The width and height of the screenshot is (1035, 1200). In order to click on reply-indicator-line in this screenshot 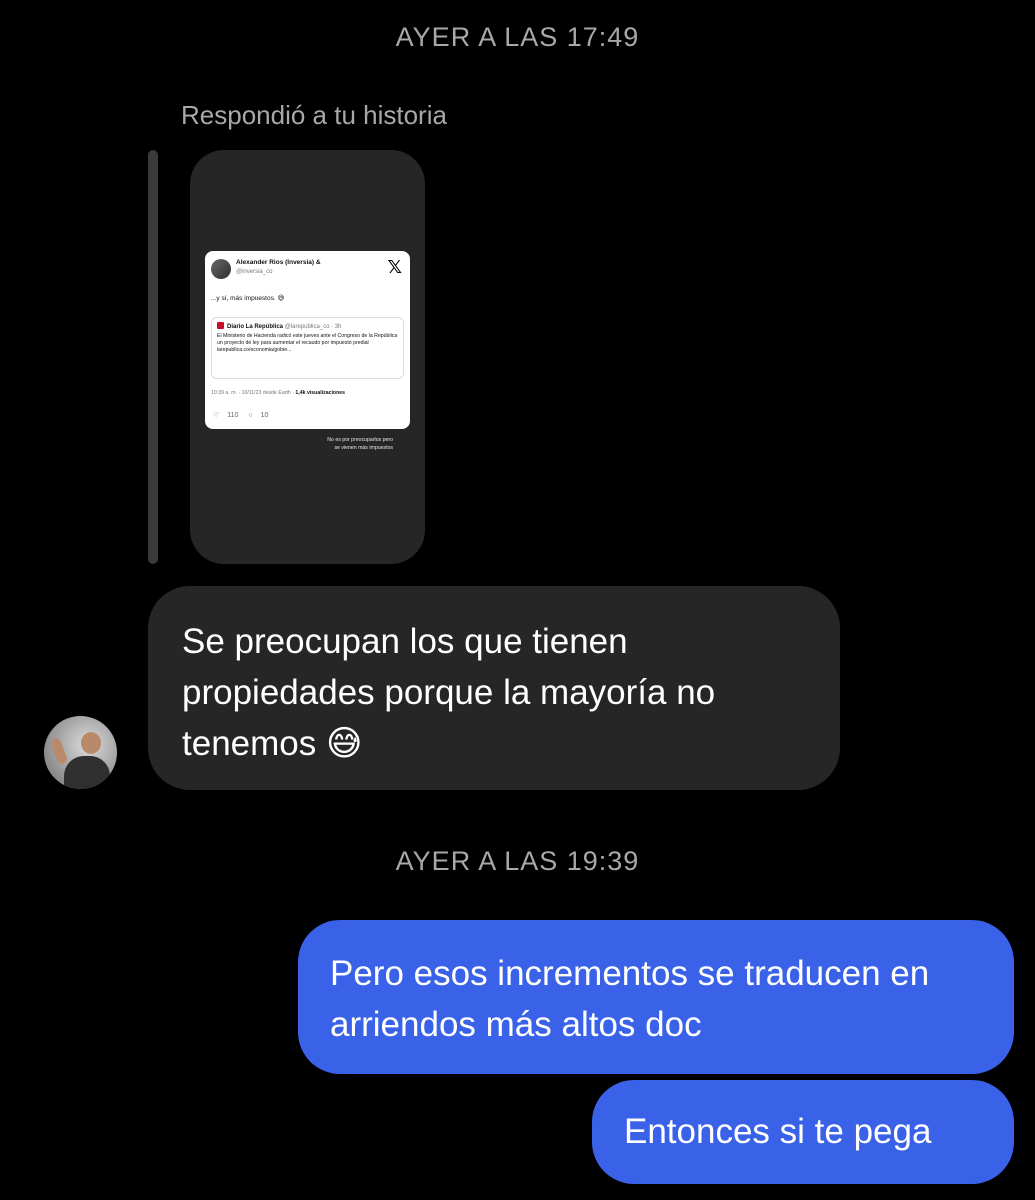, I will do `click(153, 357)`.